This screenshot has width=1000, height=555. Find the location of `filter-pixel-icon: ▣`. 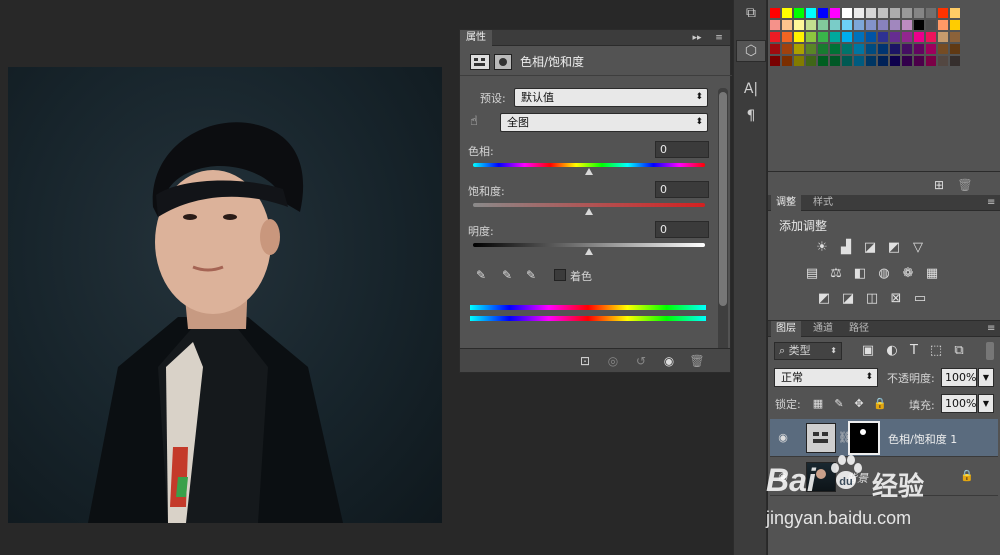

filter-pixel-icon: ▣ is located at coordinates (868, 351).